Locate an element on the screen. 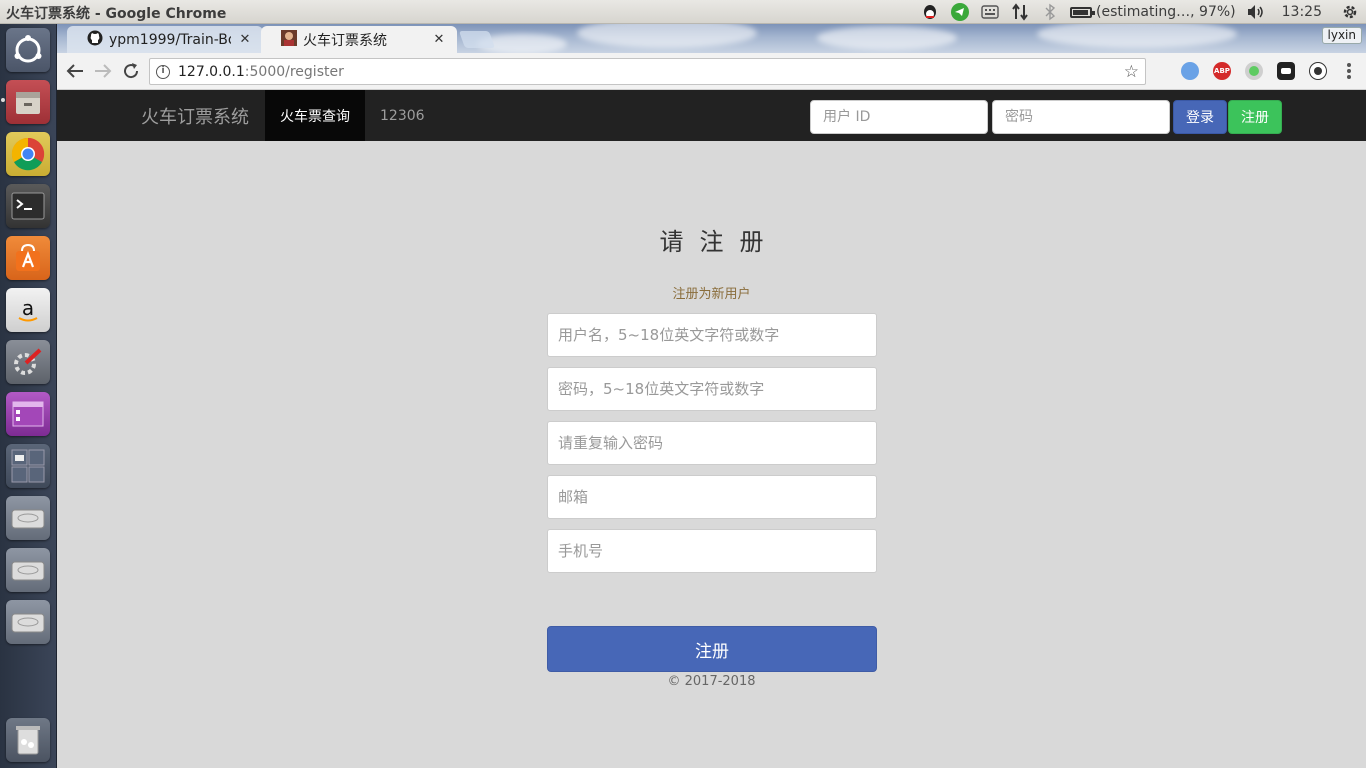 The width and height of the screenshot is (1366, 768). tab-title: 火车订票系统 is located at coordinates (345, 40).